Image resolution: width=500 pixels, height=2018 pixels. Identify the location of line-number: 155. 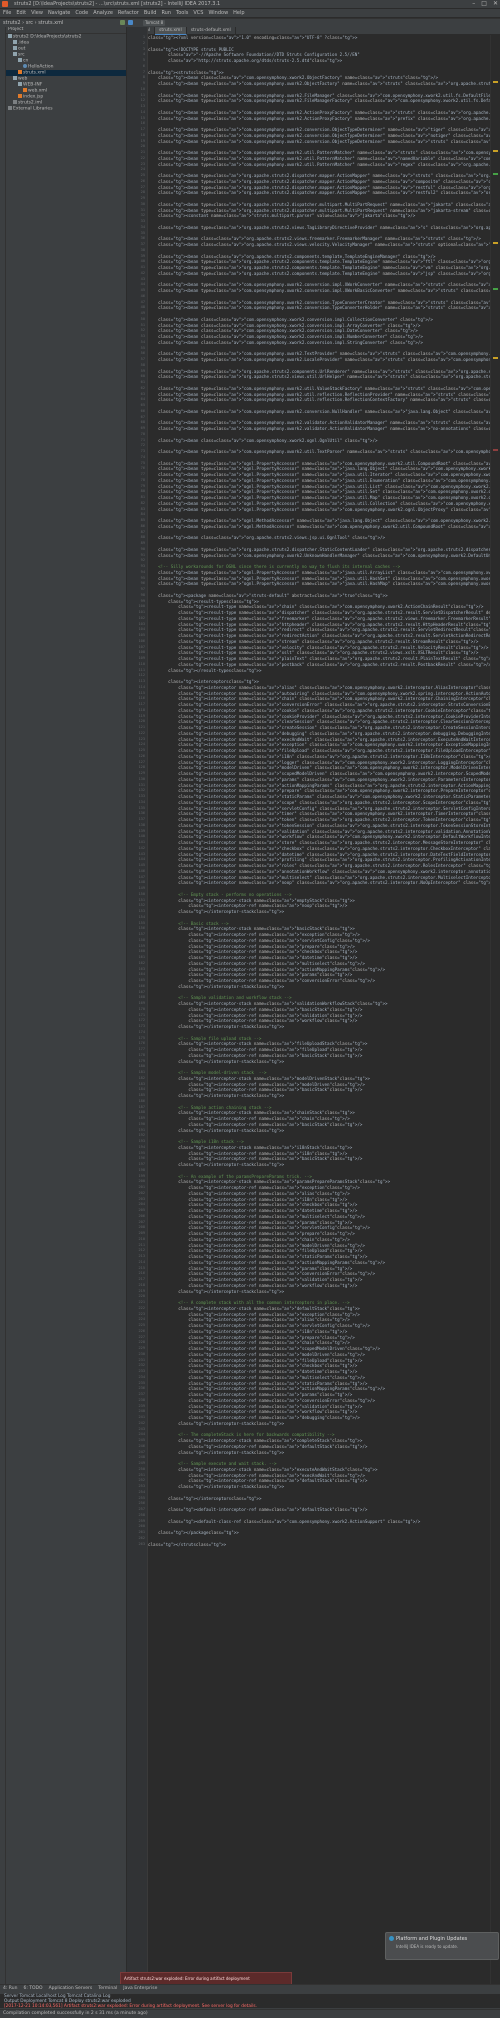
(142, 922).